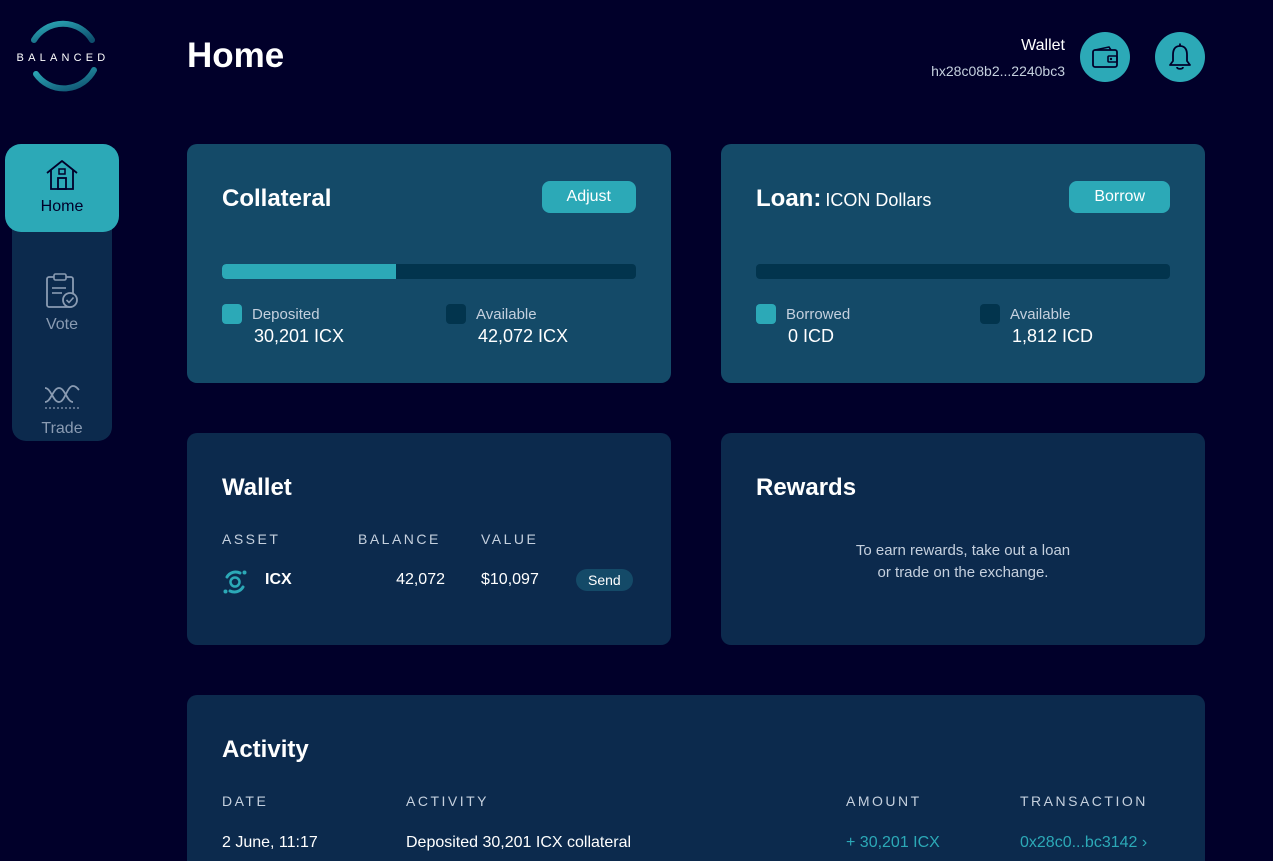 The image size is (1273, 861). What do you see at coordinates (510, 539) in the screenshot?
I see `column-header-value: VALUE` at bounding box center [510, 539].